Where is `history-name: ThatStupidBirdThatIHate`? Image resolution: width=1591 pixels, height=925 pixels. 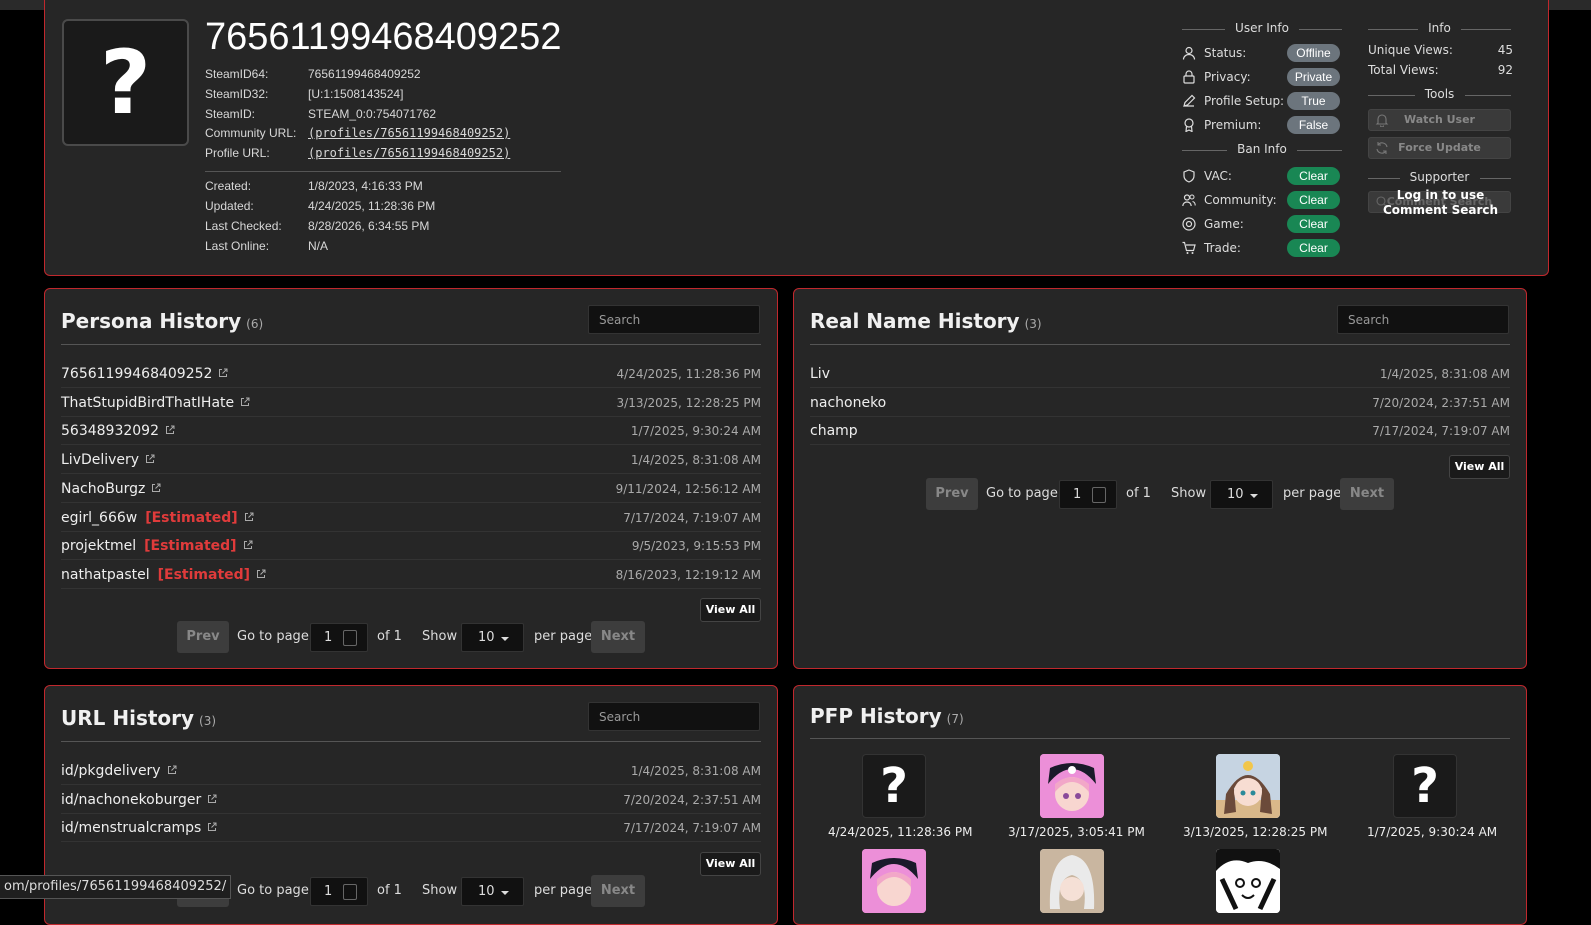 history-name: ThatStupidBirdThatIHate is located at coordinates (147, 403).